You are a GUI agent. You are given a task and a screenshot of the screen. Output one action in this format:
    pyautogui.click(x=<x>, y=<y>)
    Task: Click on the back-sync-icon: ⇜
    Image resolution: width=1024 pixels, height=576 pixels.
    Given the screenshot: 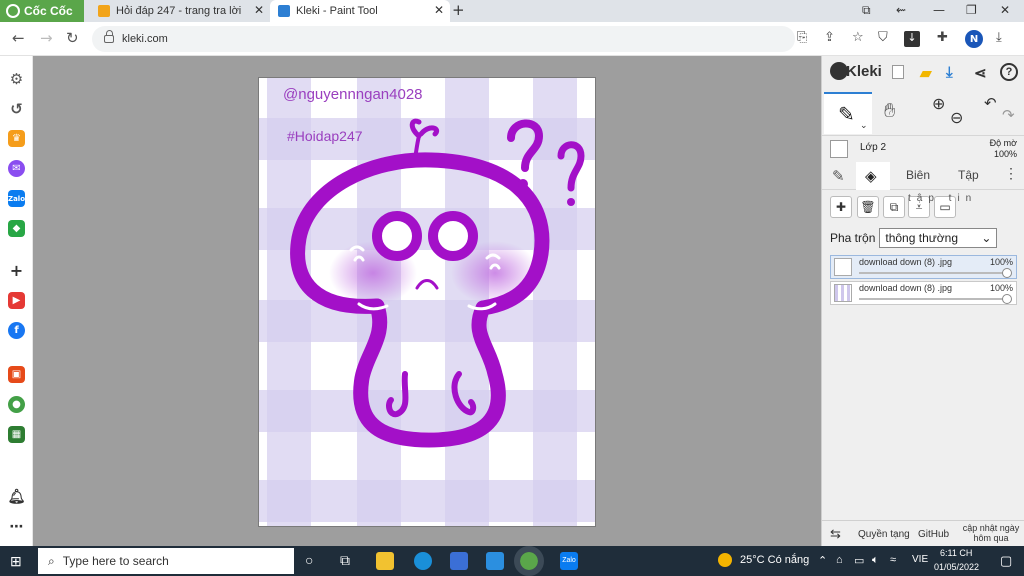 What is the action you would take?
    pyautogui.click(x=901, y=10)
    